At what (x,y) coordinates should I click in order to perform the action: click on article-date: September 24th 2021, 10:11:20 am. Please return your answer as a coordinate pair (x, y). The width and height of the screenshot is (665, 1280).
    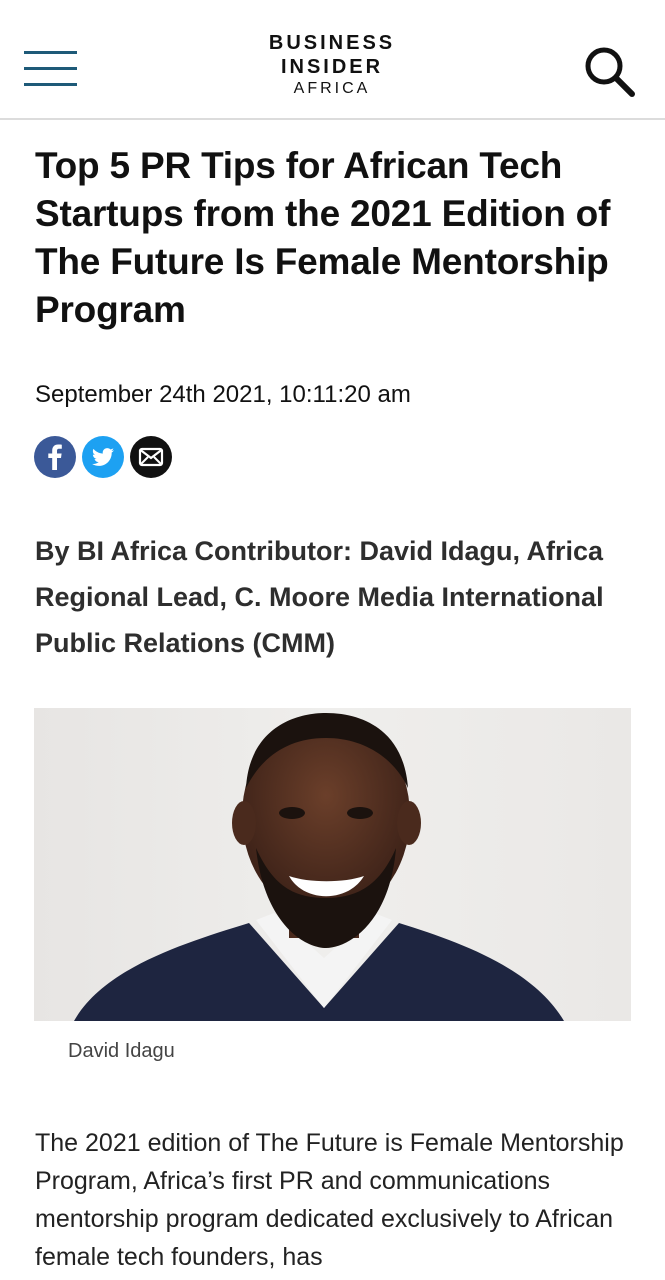
    Looking at the image, I should click on (223, 394).